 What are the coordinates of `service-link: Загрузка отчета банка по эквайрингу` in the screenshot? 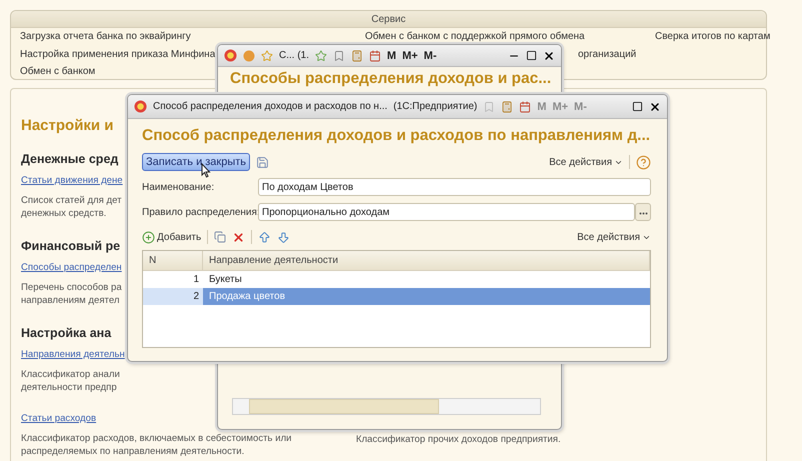 It's located at (105, 37).